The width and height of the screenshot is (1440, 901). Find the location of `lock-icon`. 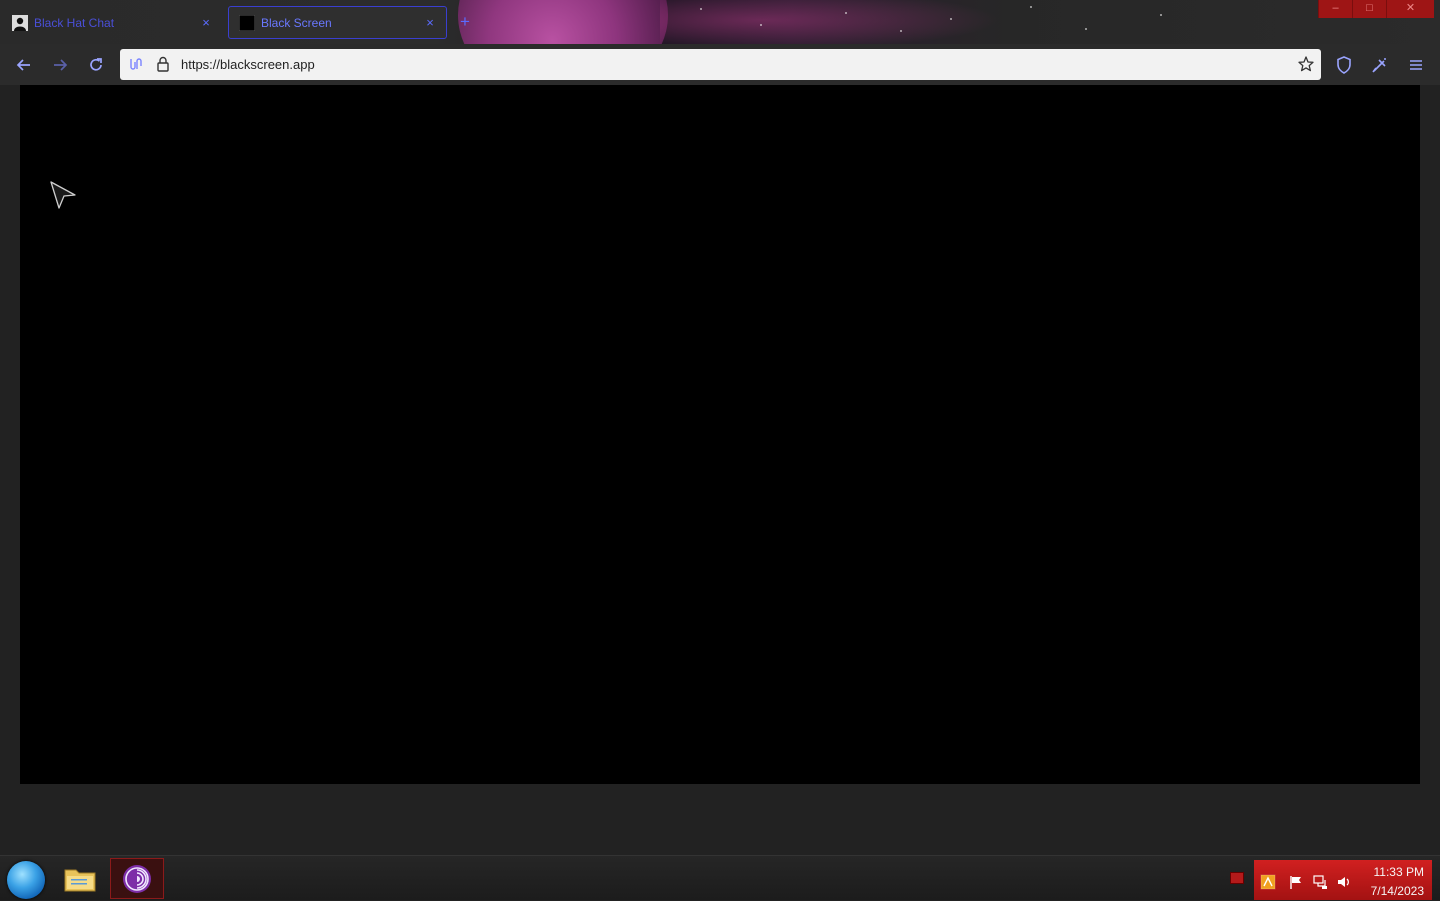

lock-icon is located at coordinates (163, 64).